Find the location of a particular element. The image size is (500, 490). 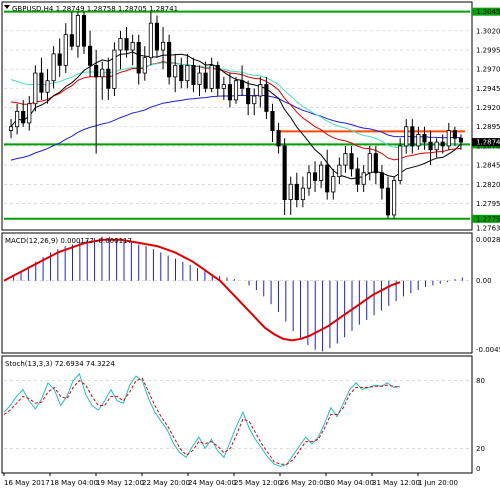

macd-tick-label: 0.002842 is located at coordinates (488, 240).